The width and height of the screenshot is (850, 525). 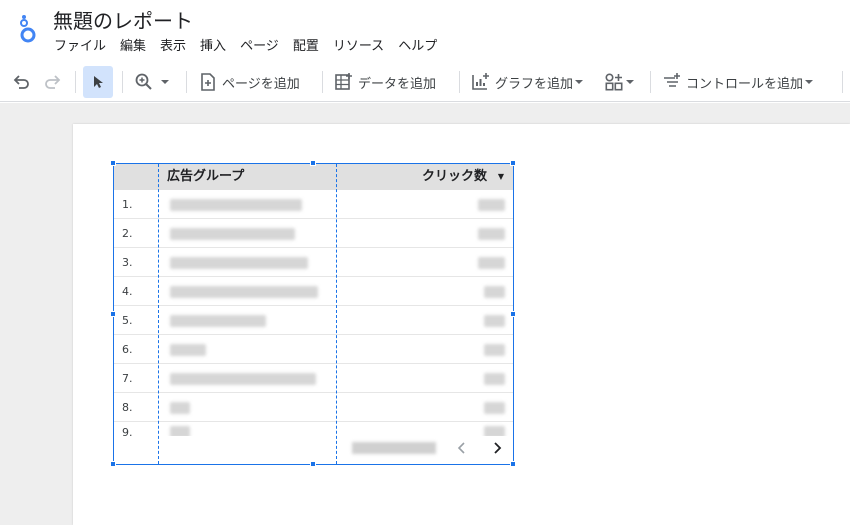 What do you see at coordinates (127, 431) in the screenshot?
I see `row-number: 9.` at bounding box center [127, 431].